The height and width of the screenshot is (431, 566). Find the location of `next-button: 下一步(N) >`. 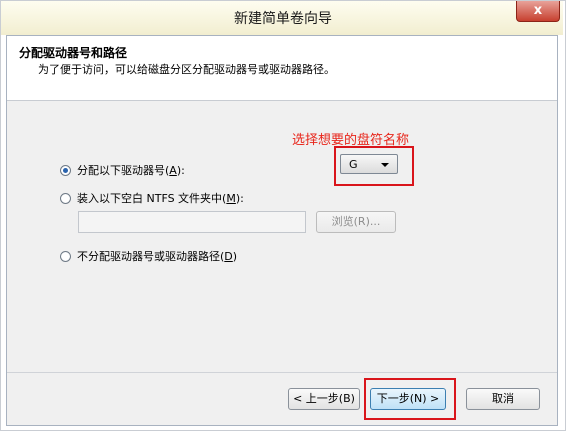

next-button: 下一步(N) > is located at coordinates (408, 399).